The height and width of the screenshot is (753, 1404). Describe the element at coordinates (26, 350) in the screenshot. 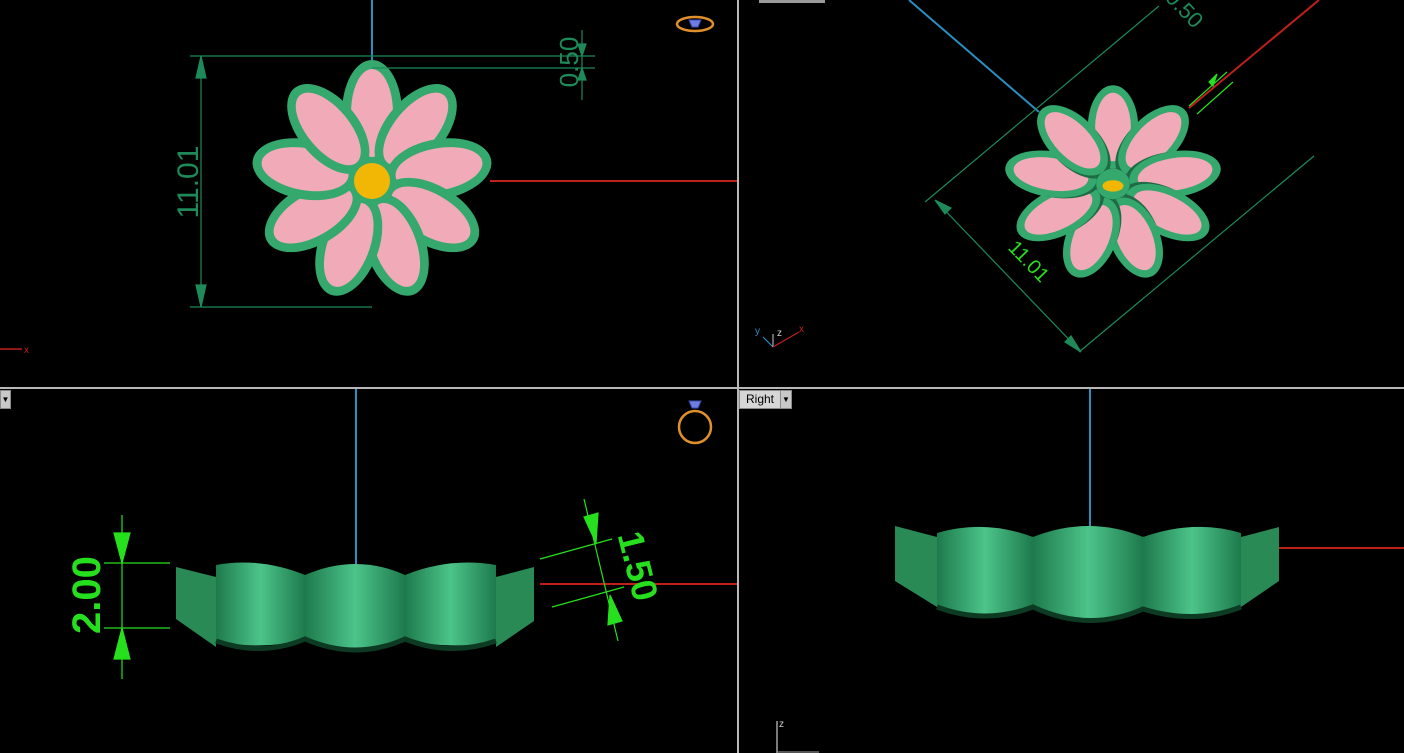

I see `axis-x-label: x` at that location.